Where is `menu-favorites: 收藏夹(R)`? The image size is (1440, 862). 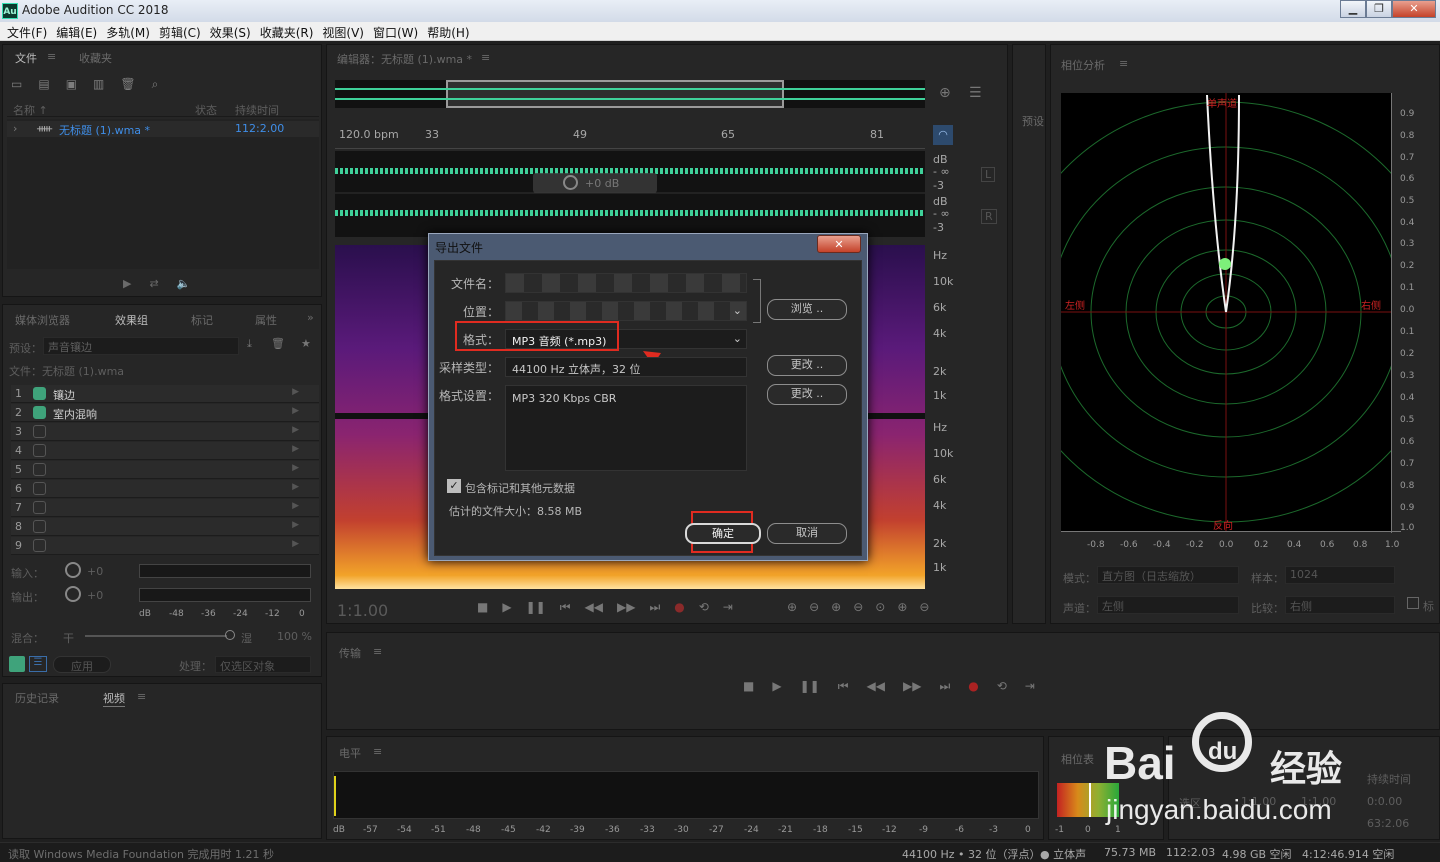 menu-favorites: 收藏夹(R) is located at coordinates (288, 31).